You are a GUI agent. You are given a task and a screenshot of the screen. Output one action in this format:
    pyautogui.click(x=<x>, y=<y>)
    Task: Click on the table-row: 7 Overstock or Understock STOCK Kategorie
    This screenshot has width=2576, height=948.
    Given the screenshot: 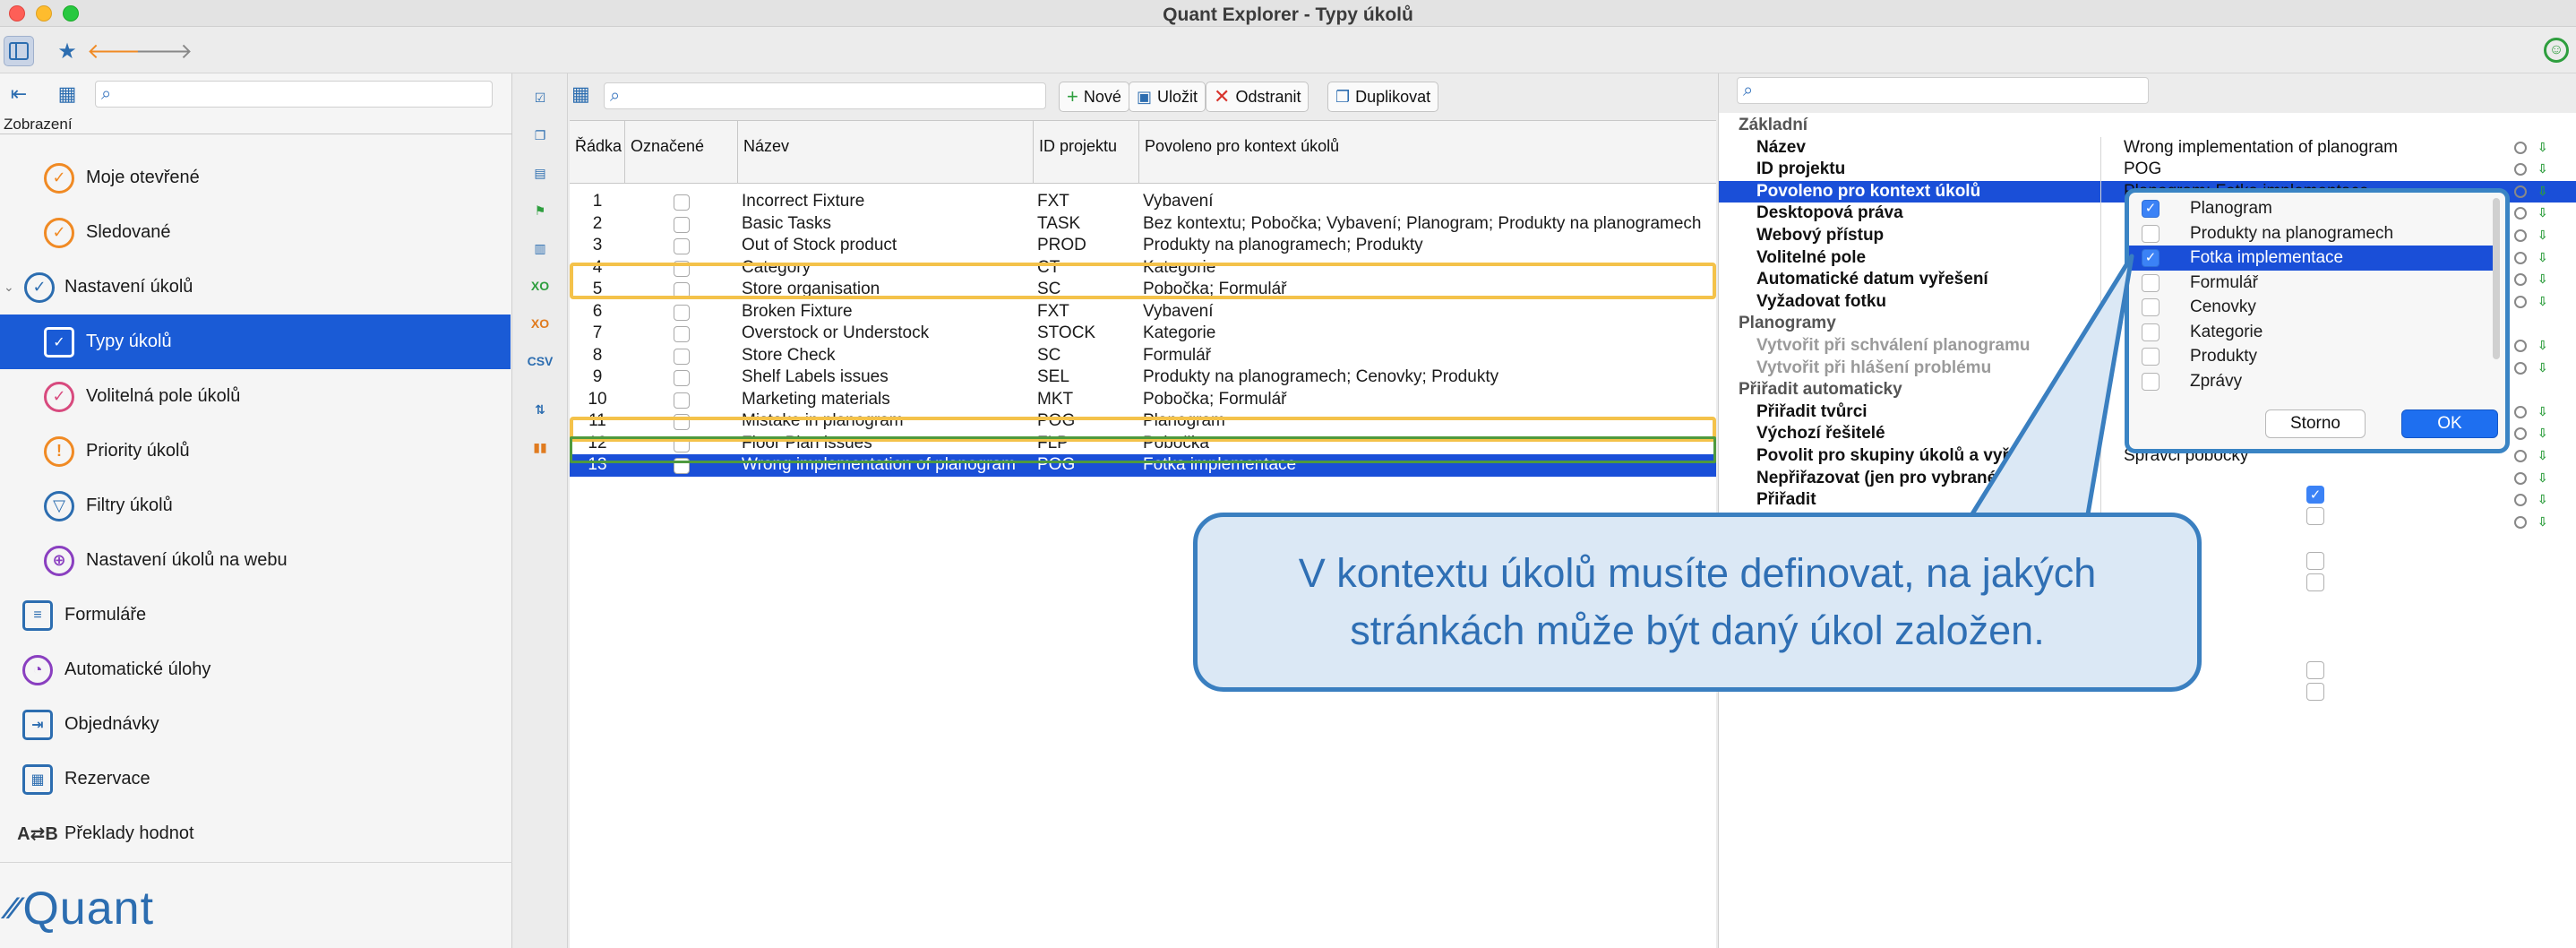 What is the action you would take?
    pyautogui.click(x=1143, y=334)
    